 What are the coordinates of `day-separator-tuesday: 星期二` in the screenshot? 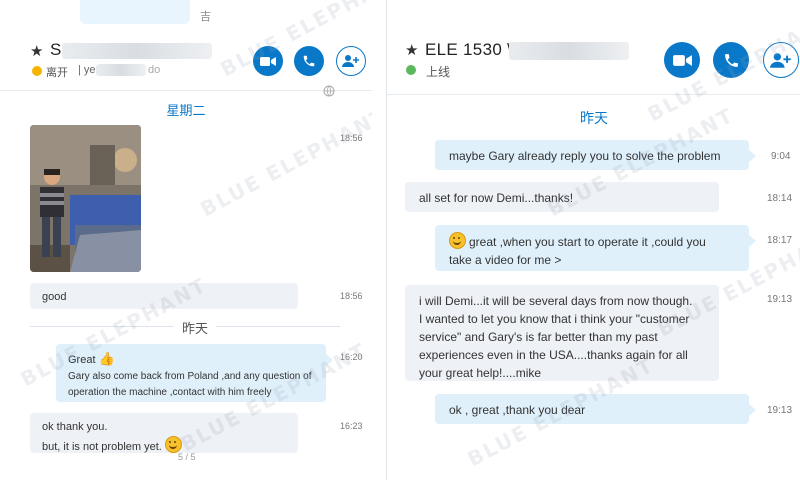 It's located at (186, 110).